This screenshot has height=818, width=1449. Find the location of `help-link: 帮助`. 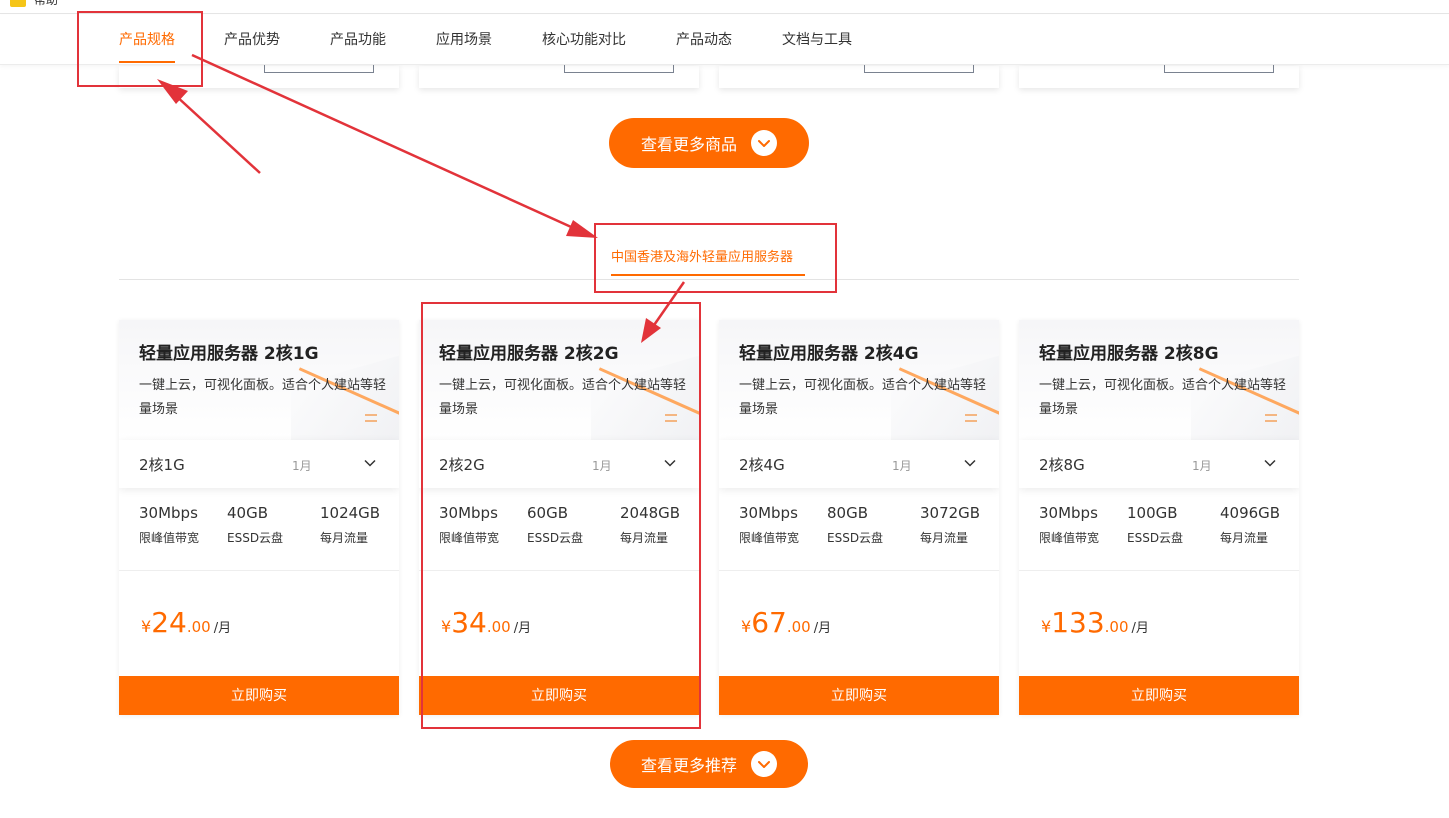

help-link: 帮助 is located at coordinates (46, 3).